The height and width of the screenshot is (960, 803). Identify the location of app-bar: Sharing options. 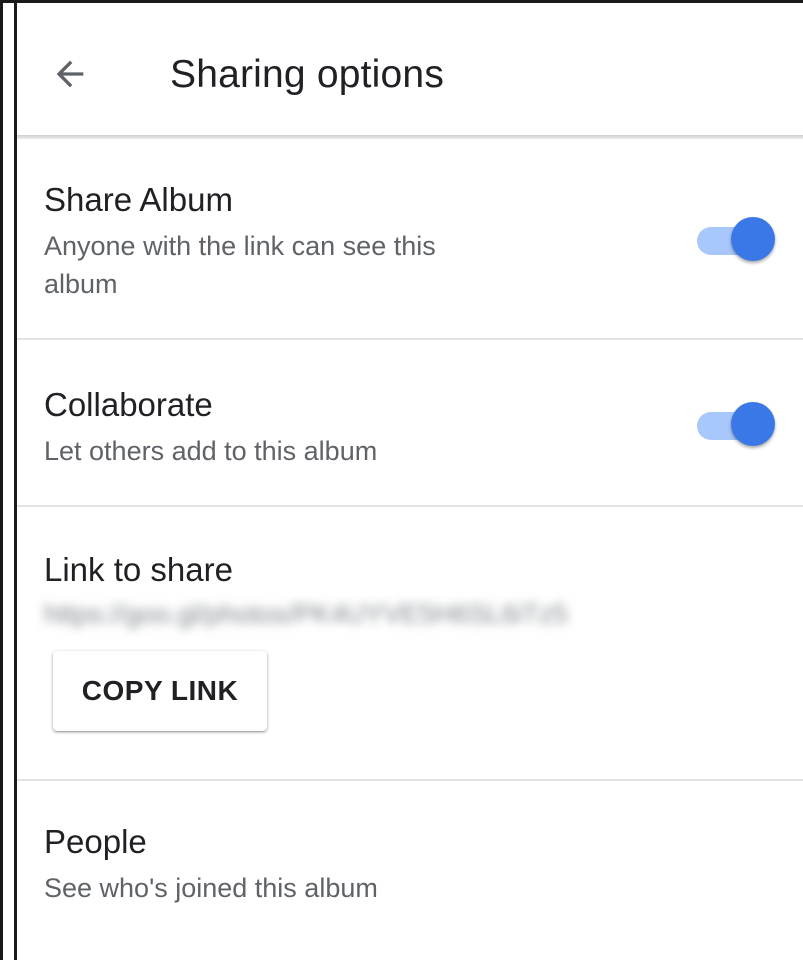
(410, 69).